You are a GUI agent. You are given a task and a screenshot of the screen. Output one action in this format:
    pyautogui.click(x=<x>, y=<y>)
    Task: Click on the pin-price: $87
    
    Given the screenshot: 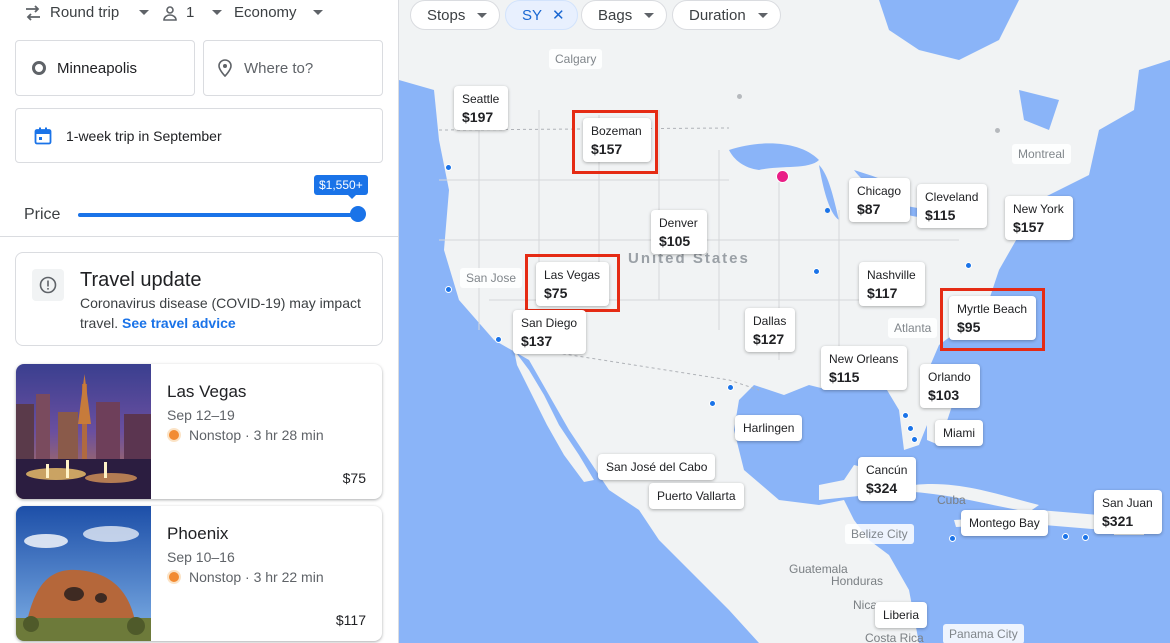 What is the action you would take?
    pyautogui.click(x=869, y=209)
    